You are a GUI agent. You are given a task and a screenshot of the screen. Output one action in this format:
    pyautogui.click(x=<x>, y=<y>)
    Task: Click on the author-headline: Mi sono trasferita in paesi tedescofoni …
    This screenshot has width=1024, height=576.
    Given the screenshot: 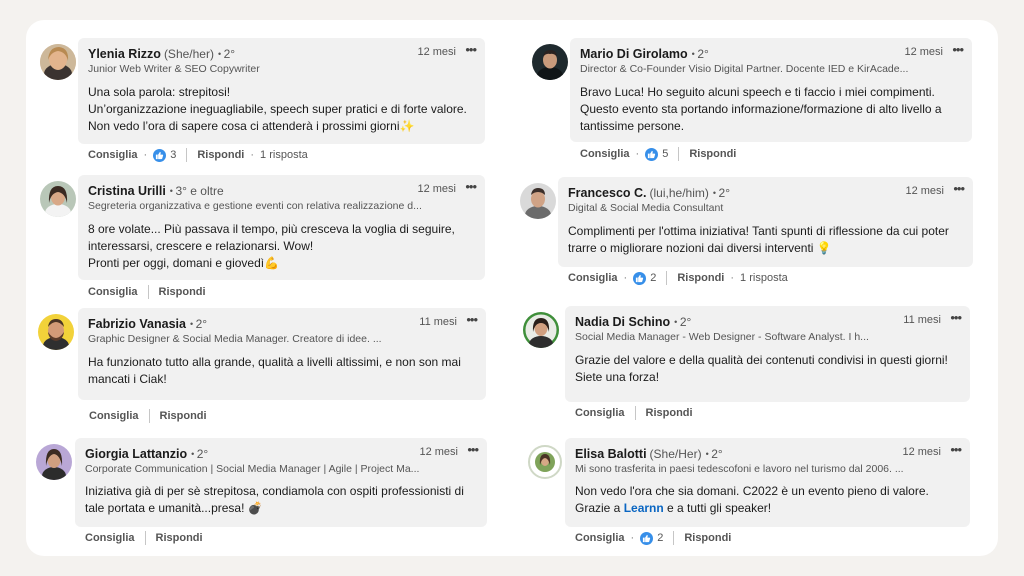 What is the action you would take?
    pyautogui.click(x=739, y=469)
    